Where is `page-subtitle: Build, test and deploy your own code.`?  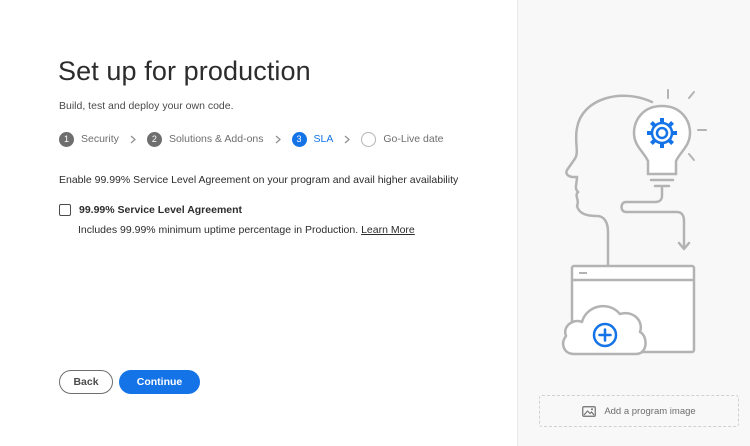
page-subtitle: Build, test and deploy your own code. is located at coordinates (146, 106).